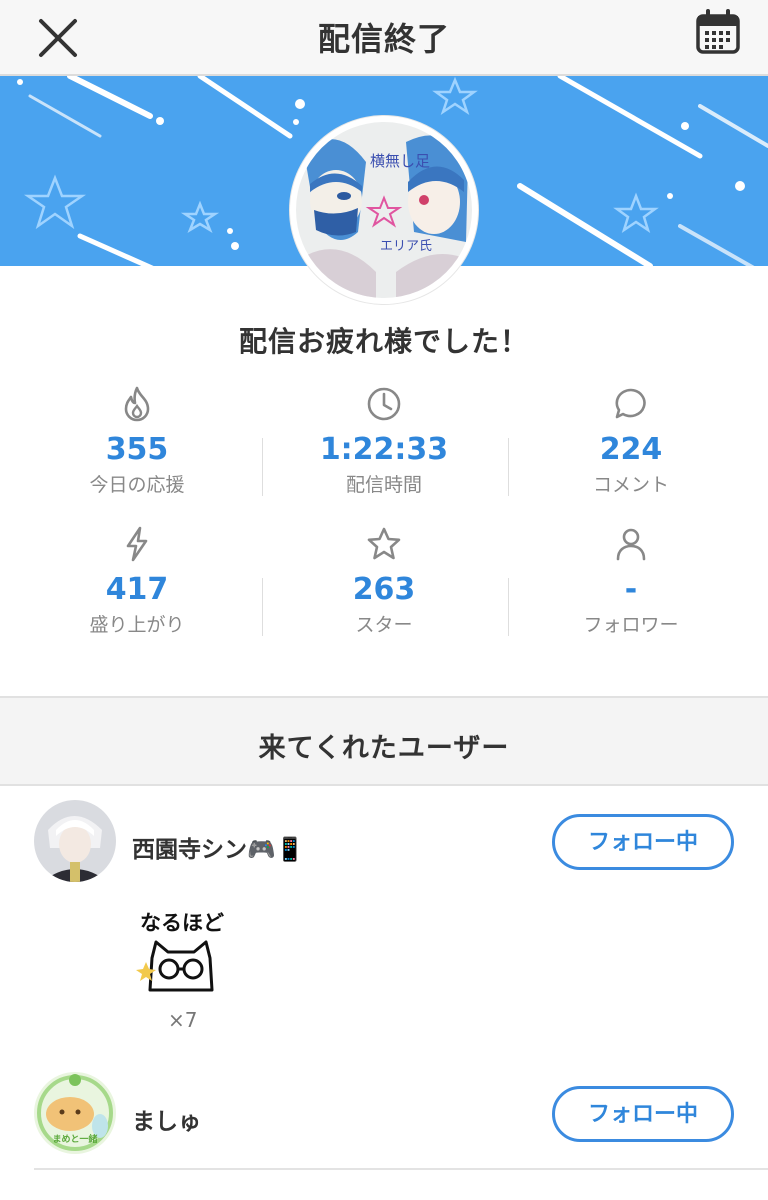 This screenshot has height=1200, width=768. I want to click on stat-excitement: 417 盛り上がり, so click(137, 588).